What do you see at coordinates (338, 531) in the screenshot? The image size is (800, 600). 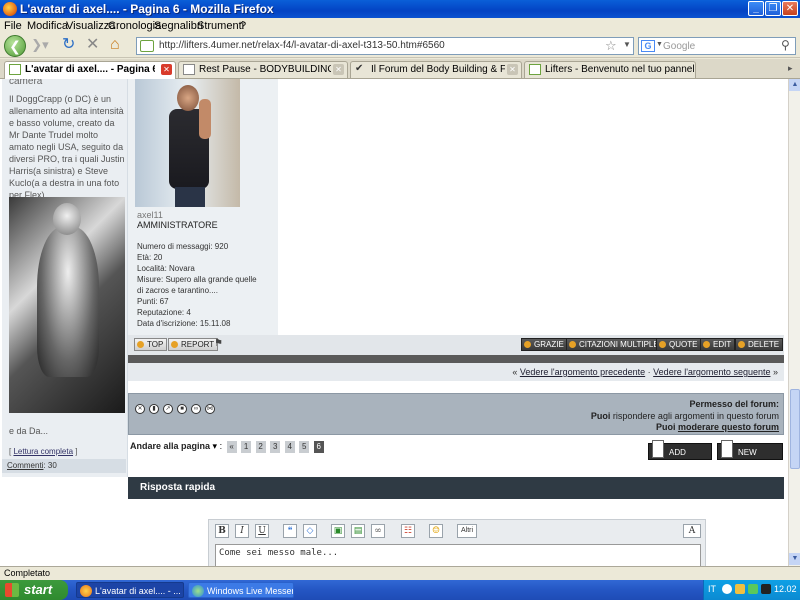 I see `image-icon: ▣` at bounding box center [338, 531].